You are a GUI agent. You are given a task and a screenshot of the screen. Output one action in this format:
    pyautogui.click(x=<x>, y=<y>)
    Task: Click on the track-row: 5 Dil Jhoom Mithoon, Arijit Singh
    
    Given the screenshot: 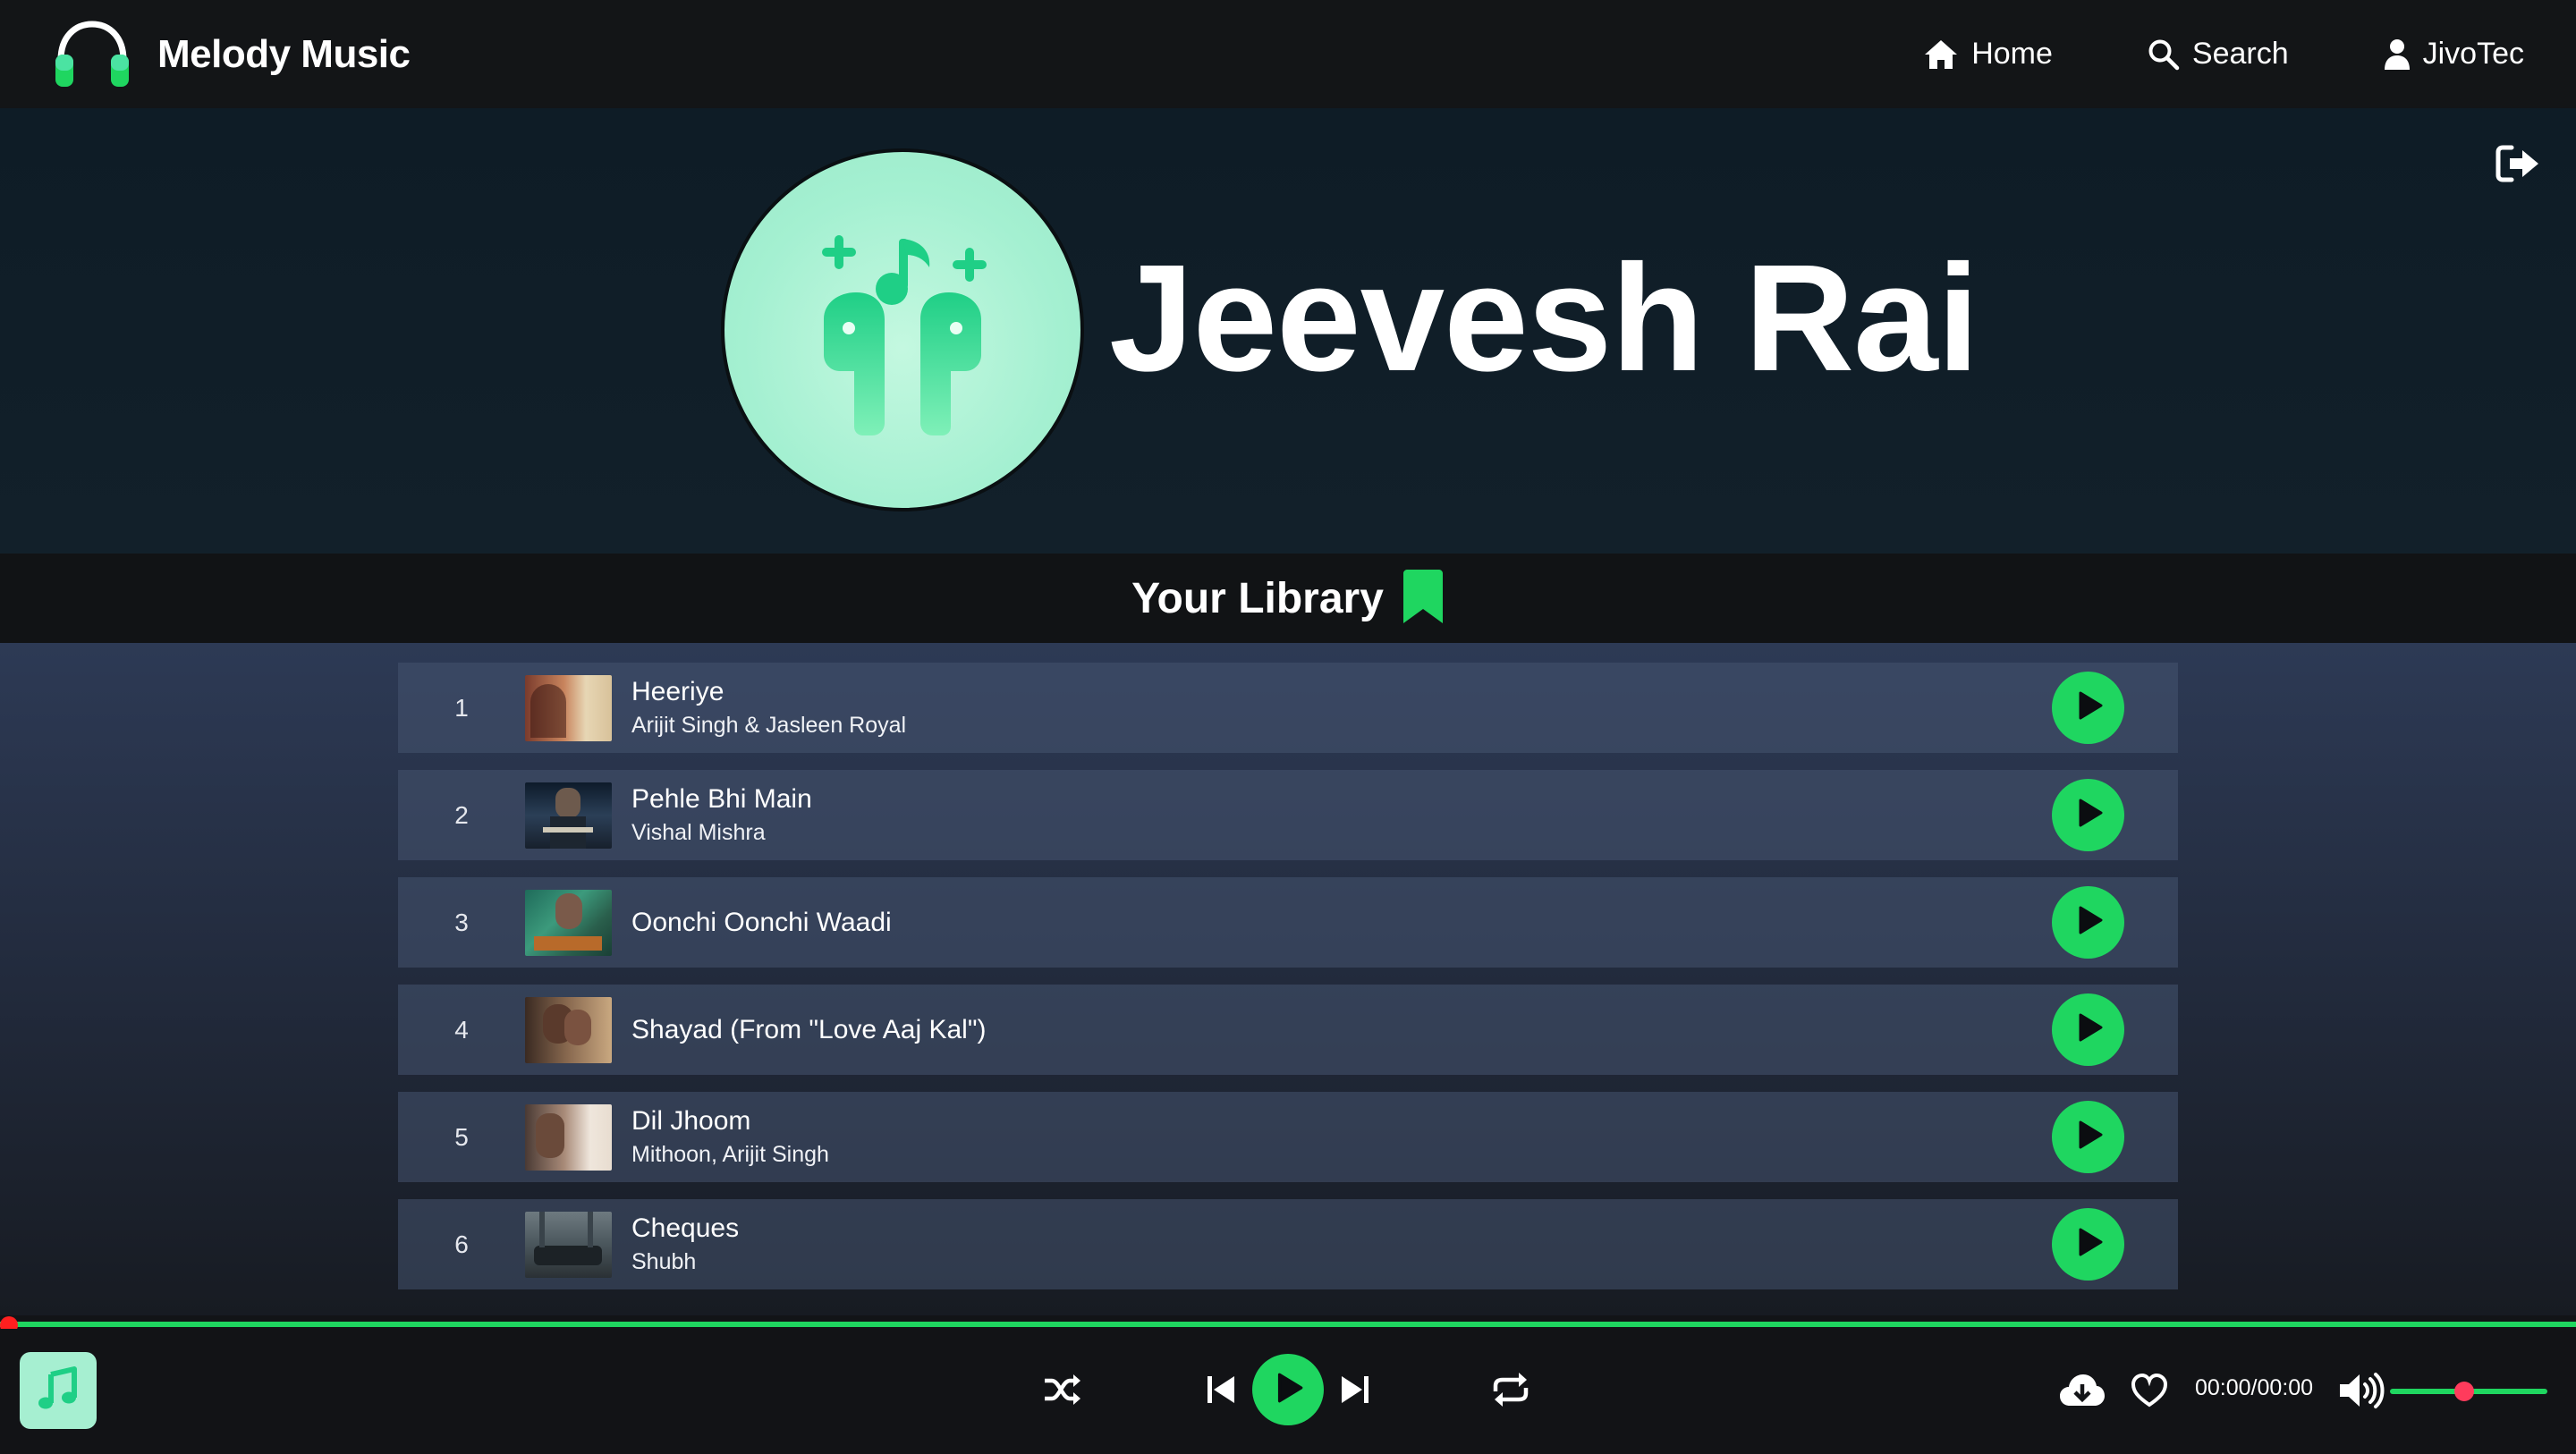 What is the action you would take?
    pyautogui.click(x=1288, y=1137)
    